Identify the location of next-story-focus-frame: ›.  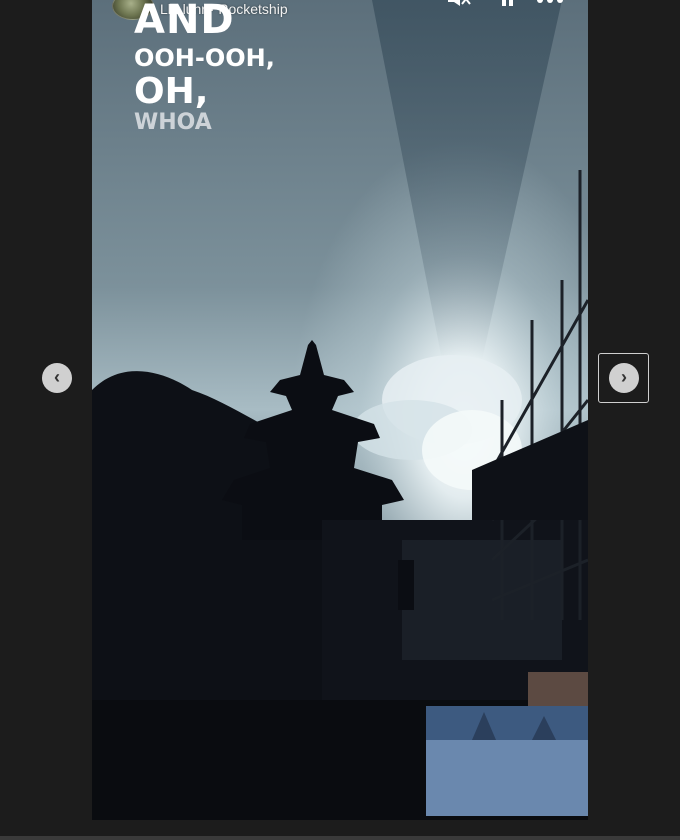
(623, 378).